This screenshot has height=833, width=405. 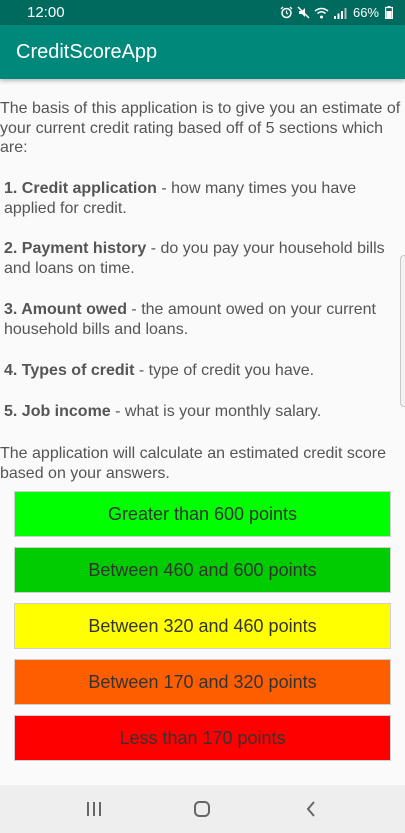 What do you see at coordinates (202, 570) in the screenshot?
I see `score-460-to-600-button: Between 460 and 600 points` at bounding box center [202, 570].